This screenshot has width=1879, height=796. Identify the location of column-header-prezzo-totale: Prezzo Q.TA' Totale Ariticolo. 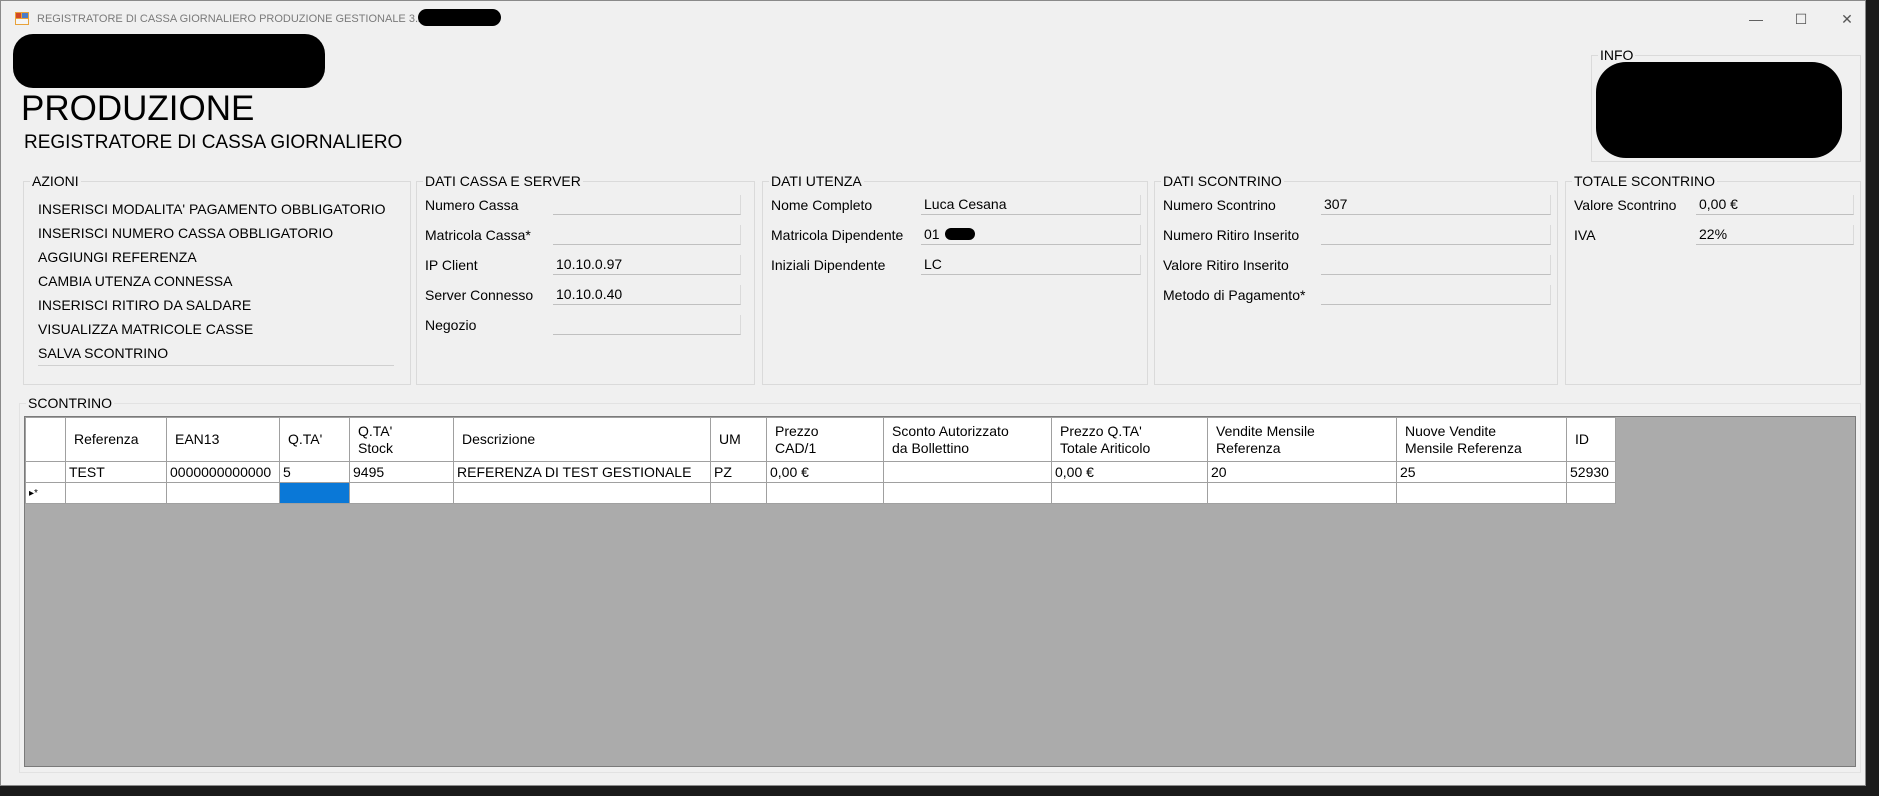
(1129, 439).